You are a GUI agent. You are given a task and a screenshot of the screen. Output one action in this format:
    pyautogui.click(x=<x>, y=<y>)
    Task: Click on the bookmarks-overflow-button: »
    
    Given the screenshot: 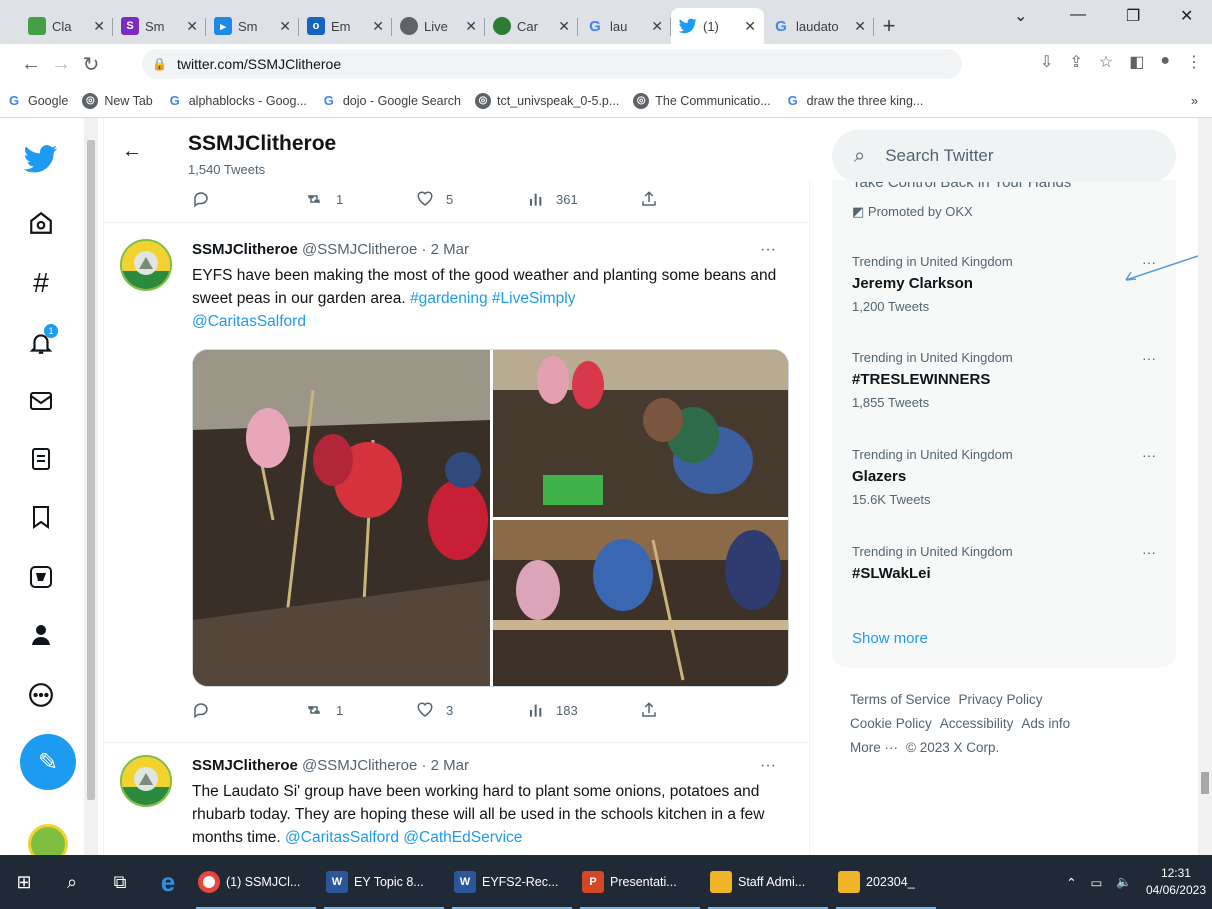 What is the action you would take?
    pyautogui.click(x=1194, y=101)
    